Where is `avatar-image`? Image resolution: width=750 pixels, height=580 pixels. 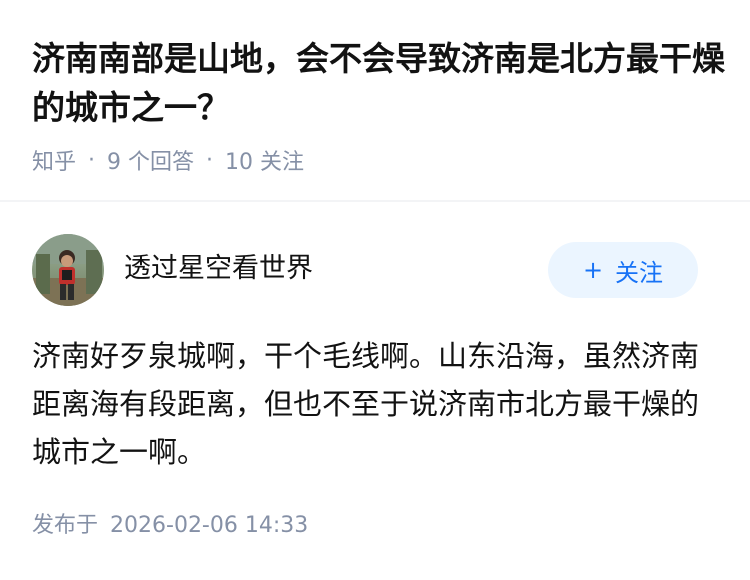
avatar-image is located at coordinates (68, 270).